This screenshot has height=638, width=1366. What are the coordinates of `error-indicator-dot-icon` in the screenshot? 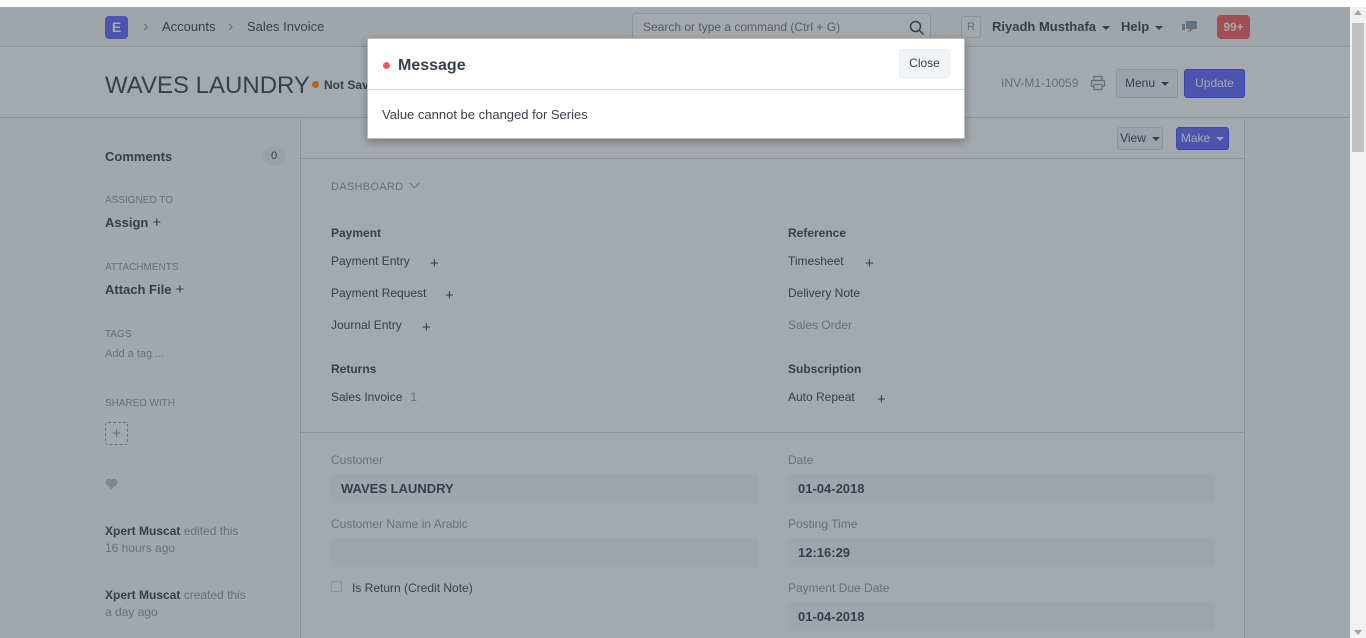 It's located at (386, 65).